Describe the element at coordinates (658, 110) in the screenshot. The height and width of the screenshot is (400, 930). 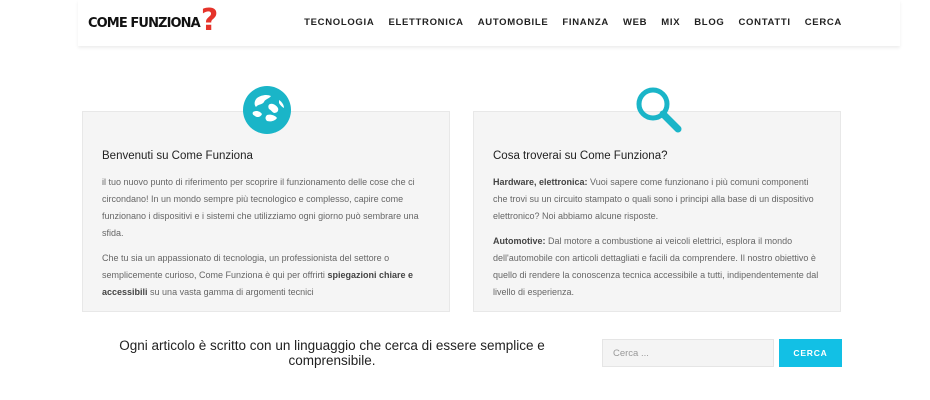
I see `search-icon` at that location.